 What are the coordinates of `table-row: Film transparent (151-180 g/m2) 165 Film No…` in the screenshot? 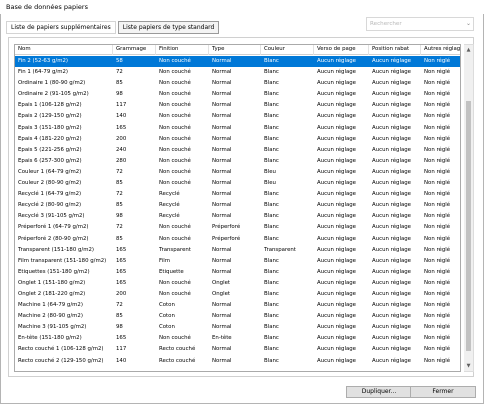 It's located at (237, 261).